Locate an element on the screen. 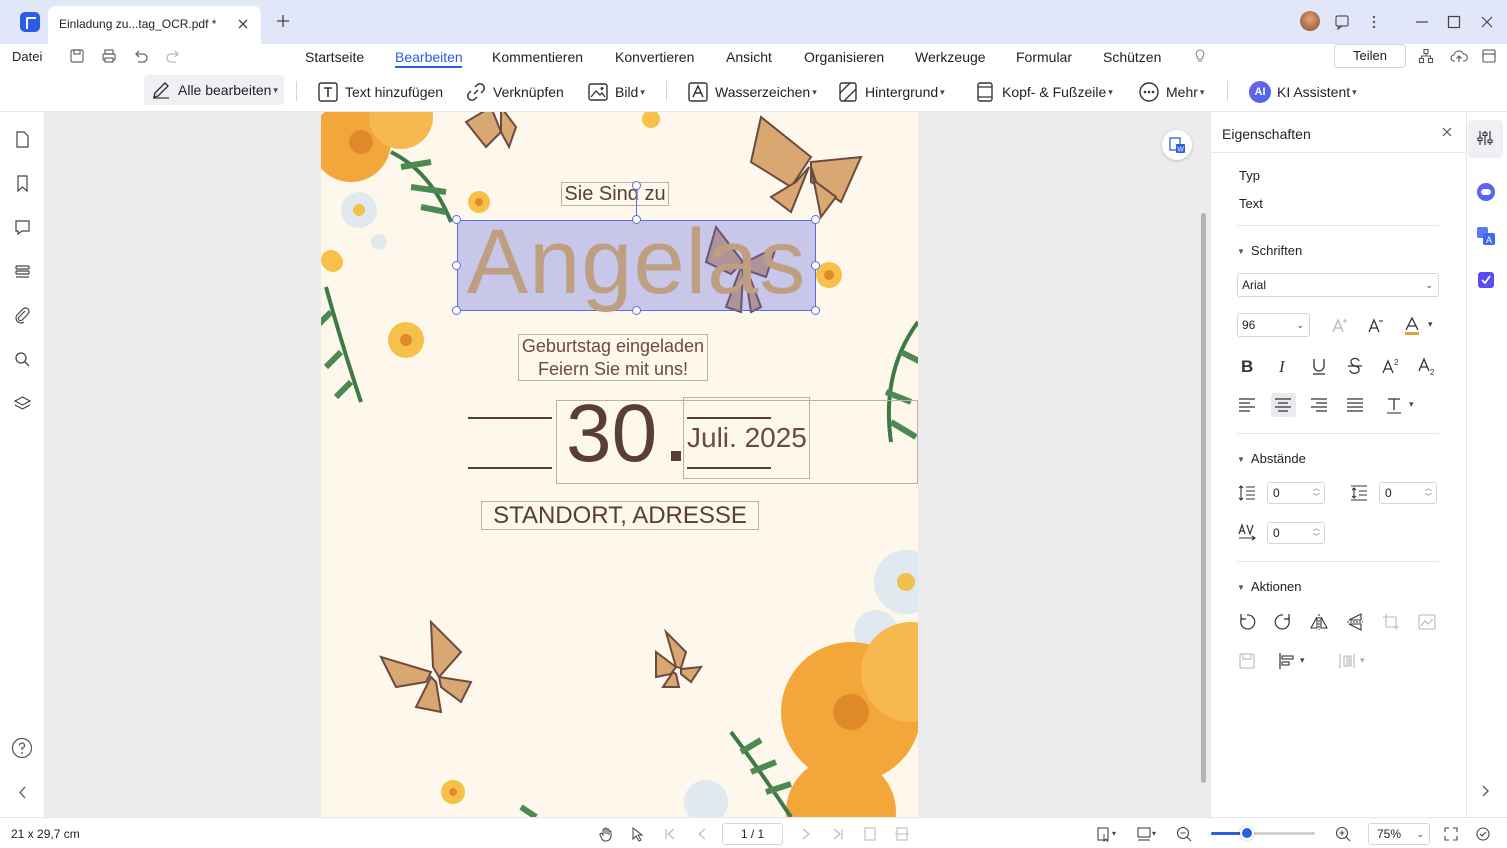 The width and height of the screenshot is (1507, 848). collapse-sidebar-icon is located at coordinates (22, 792).